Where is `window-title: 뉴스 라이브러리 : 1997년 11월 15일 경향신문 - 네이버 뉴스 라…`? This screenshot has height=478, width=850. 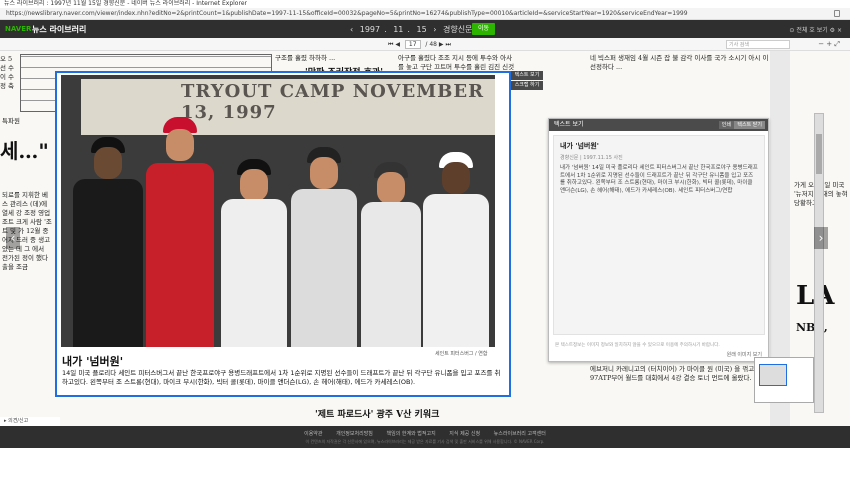 window-title: 뉴스 라이브러리 : 1997년 11월 15일 경향신문 - 네이버 뉴스 라… is located at coordinates (125, 3).